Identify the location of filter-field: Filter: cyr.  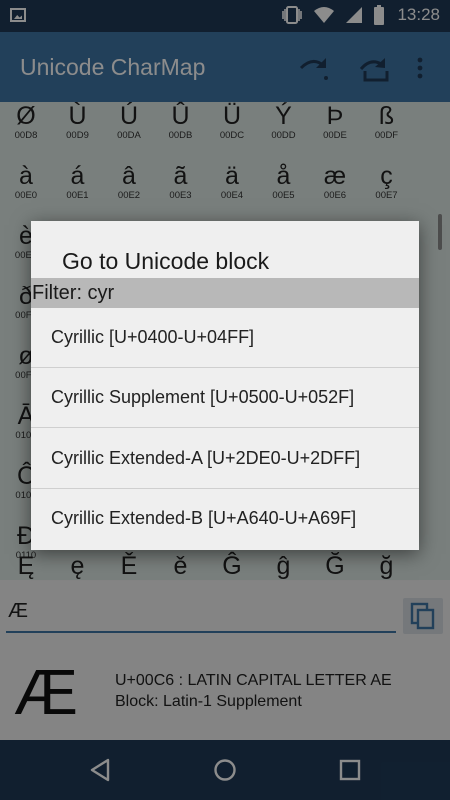
(225, 293).